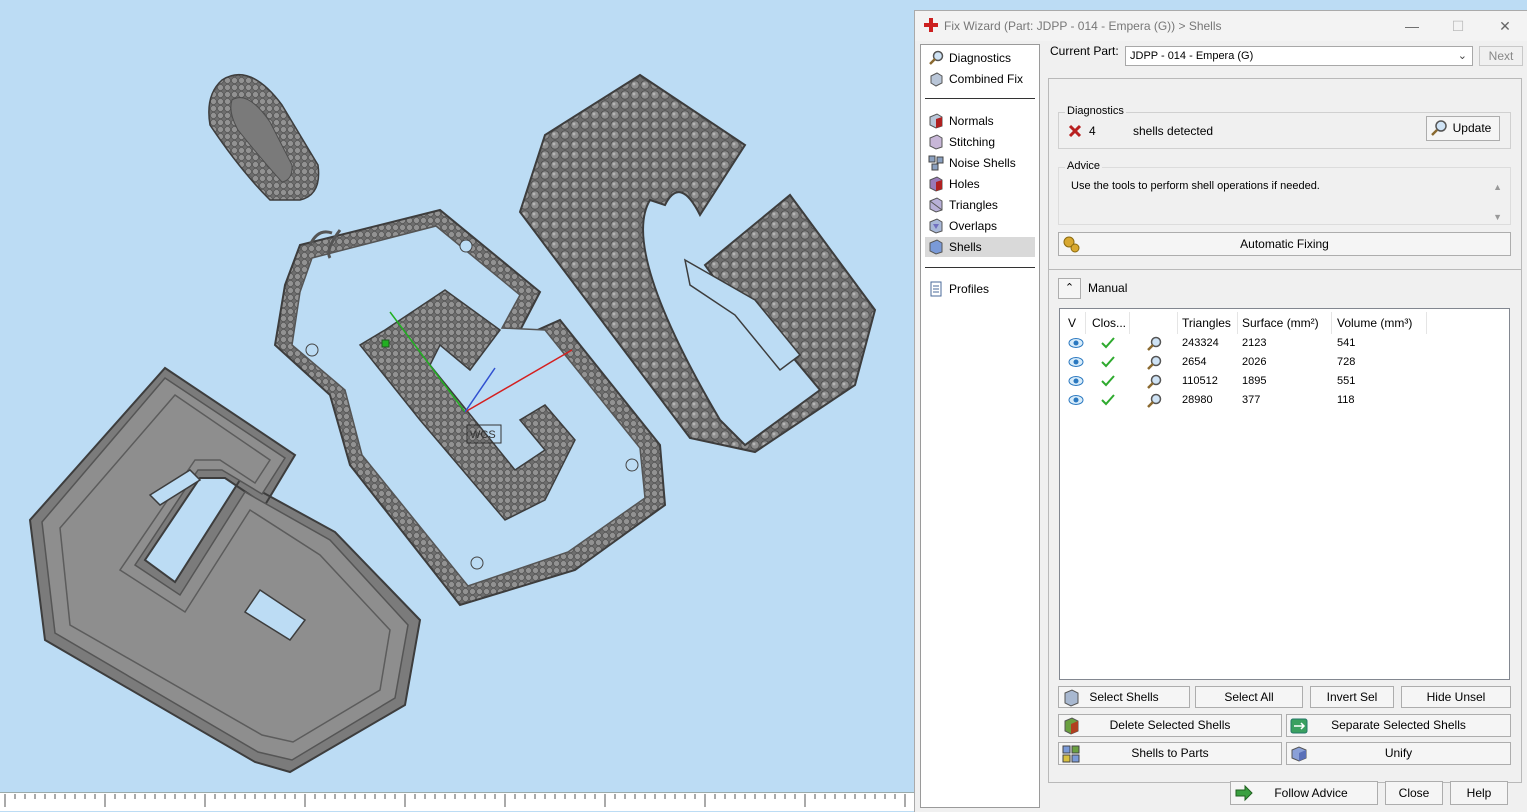  What do you see at coordinates (1462, 56) in the screenshot?
I see `chevron-down-icon: ⌄` at bounding box center [1462, 56].